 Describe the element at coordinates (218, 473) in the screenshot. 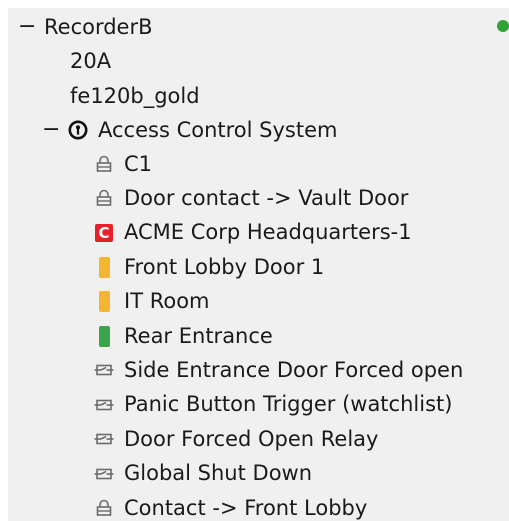

I see `tree-node-label: Global Shut Down` at that location.